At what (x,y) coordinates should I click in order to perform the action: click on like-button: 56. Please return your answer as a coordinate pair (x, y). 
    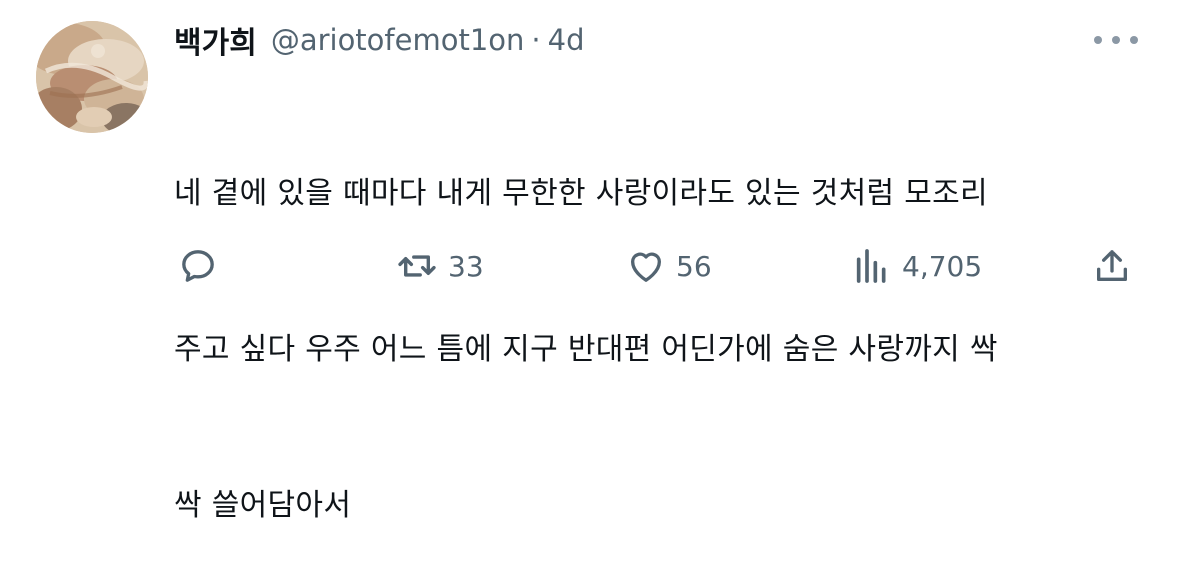
    Looking at the image, I should click on (669, 266).